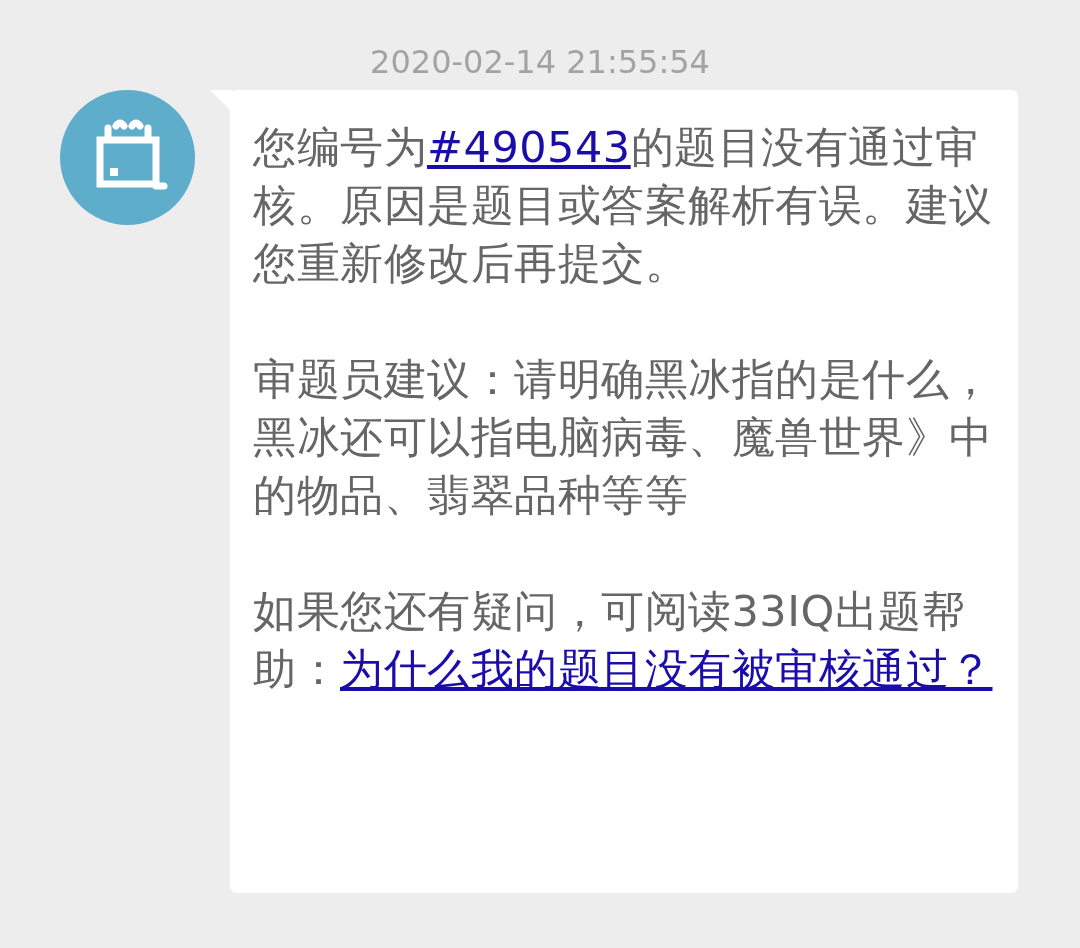 The width and height of the screenshot is (1080, 948). Describe the element at coordinates (540, 62) in the screenshot. I see `timestamp: 2020-02-14 21:55:54` at that location.